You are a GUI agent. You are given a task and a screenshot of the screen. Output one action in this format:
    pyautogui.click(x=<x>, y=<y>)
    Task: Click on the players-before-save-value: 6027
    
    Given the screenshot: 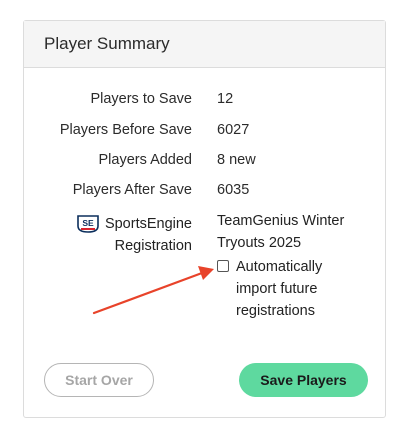 What is the action you would take?
    pyautogui.click(x=233, y=130)
    